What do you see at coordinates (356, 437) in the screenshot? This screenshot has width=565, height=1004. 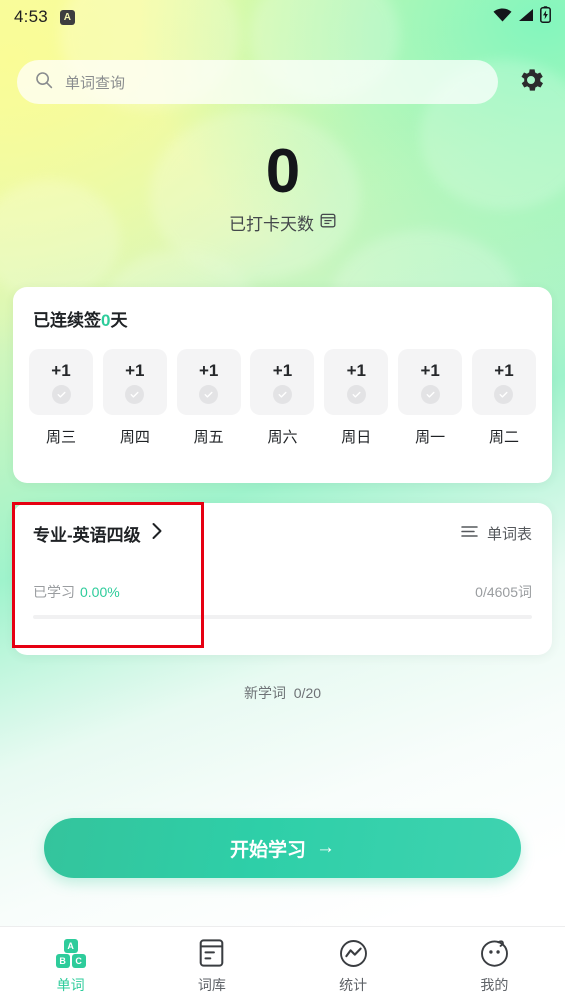 I see `signin-day-label: 周日` at bounding box center [356, 437].